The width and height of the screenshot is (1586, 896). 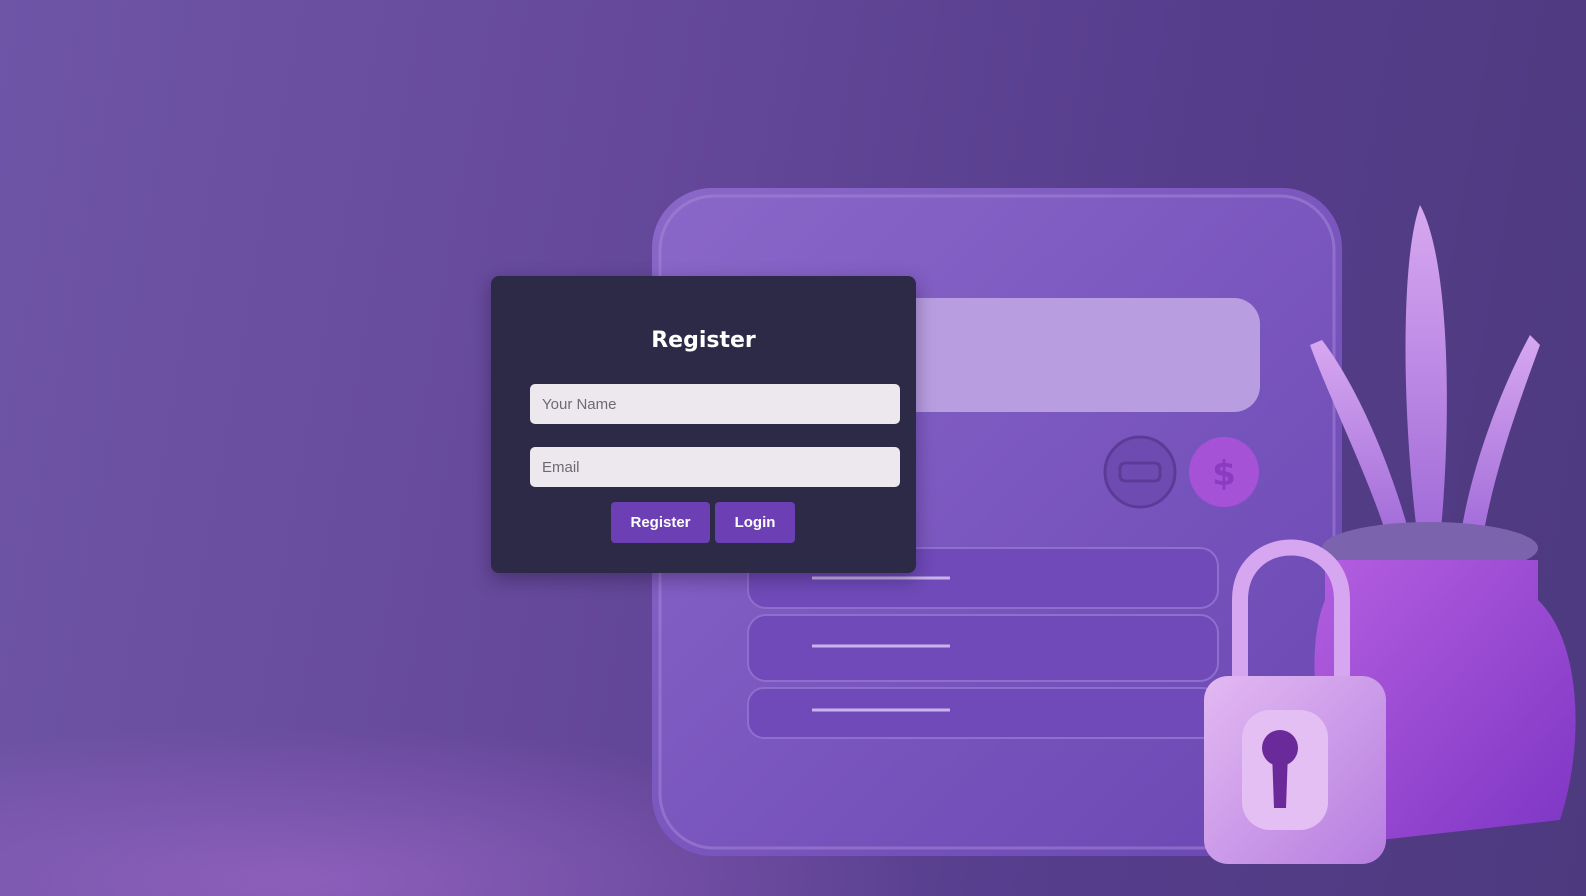 I want to click on name-input, so click(x=715, y=404).